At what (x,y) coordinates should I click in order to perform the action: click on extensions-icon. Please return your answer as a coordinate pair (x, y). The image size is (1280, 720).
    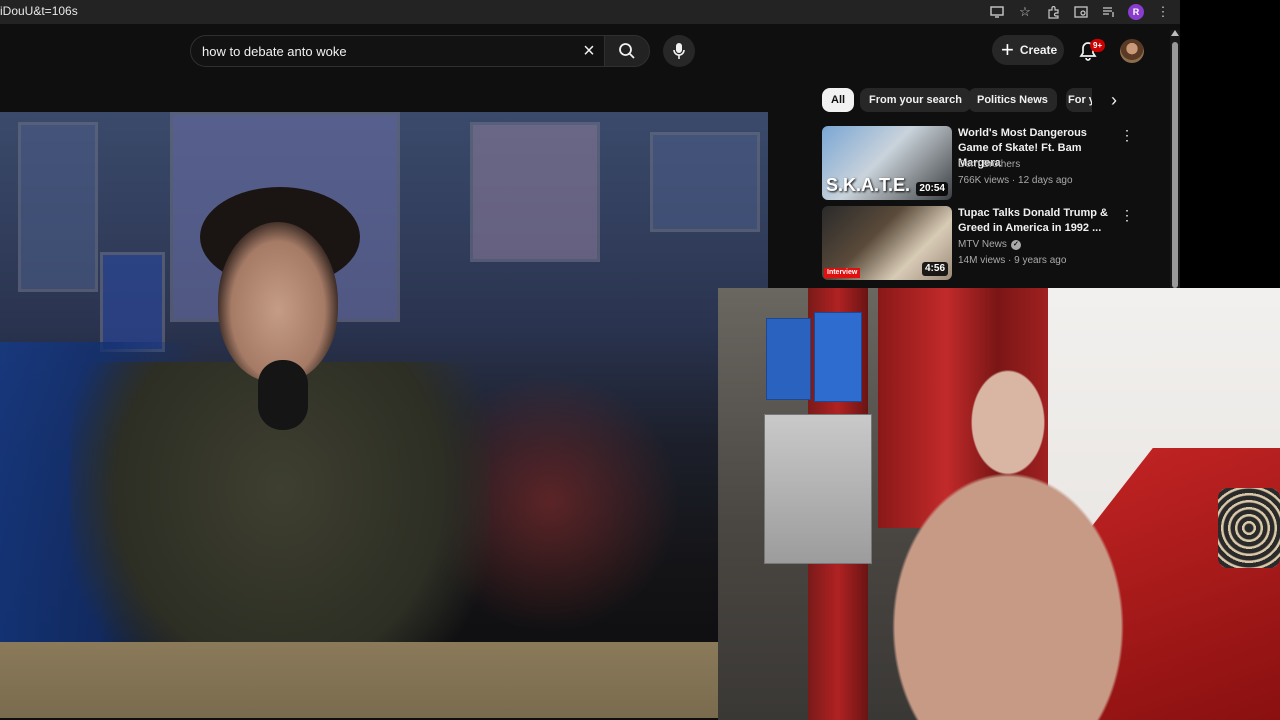
    Looking at the image, I should click on (1053, 12).